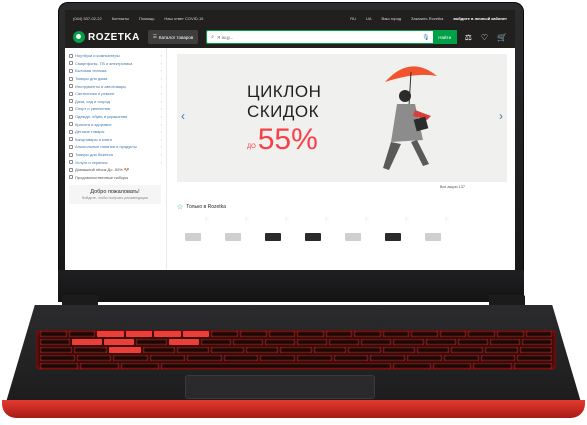 This screenshot has width=587, height=425. I want to click on sidebar-item-label: Услуги и сервисы, so click(91, 162).